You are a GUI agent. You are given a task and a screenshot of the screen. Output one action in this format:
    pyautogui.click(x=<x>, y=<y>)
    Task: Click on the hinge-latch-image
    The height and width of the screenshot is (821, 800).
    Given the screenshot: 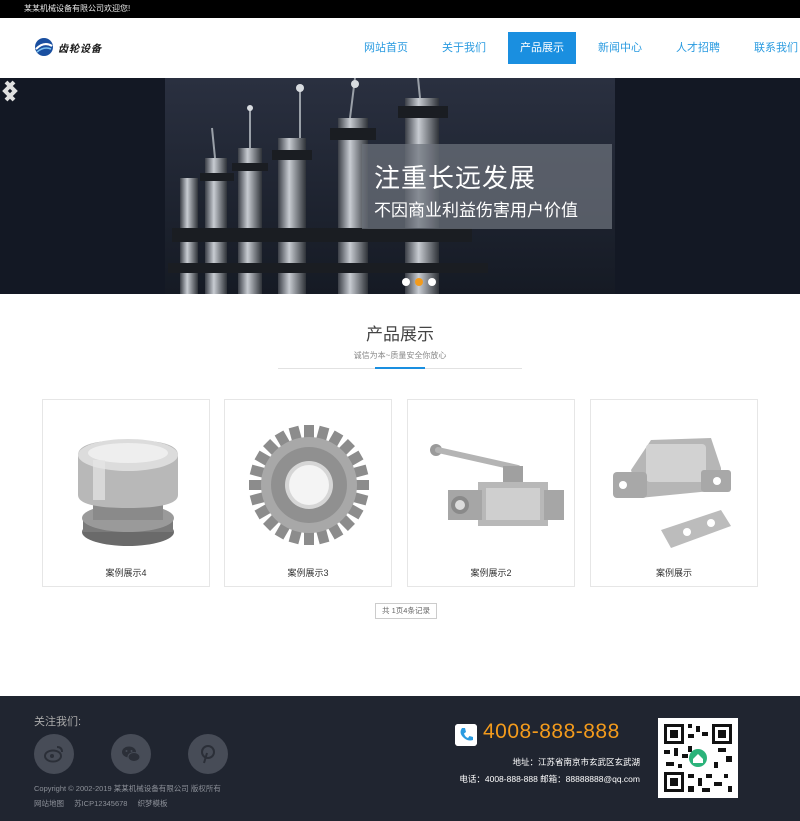 What is the action you would take?
    pyautogui.click(x=672, y=493)
    